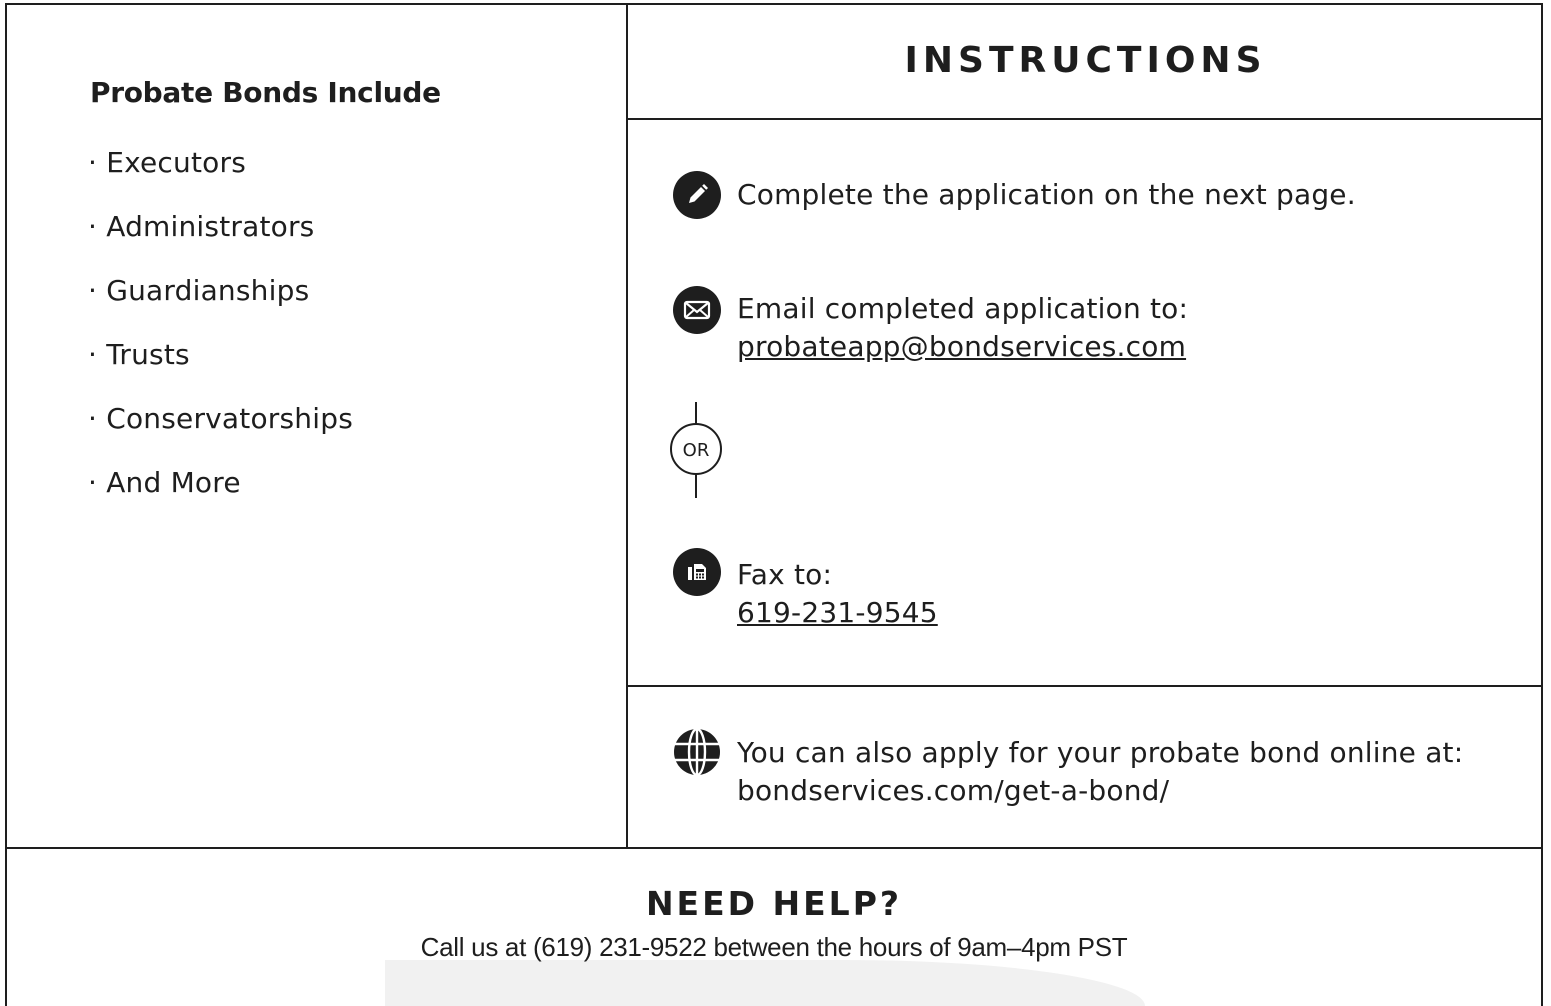  What do you see at coordinates (837, 612) in the screenshot?
I see `fax-number-link: 619-231-9545` at bounding box center [837, 612].